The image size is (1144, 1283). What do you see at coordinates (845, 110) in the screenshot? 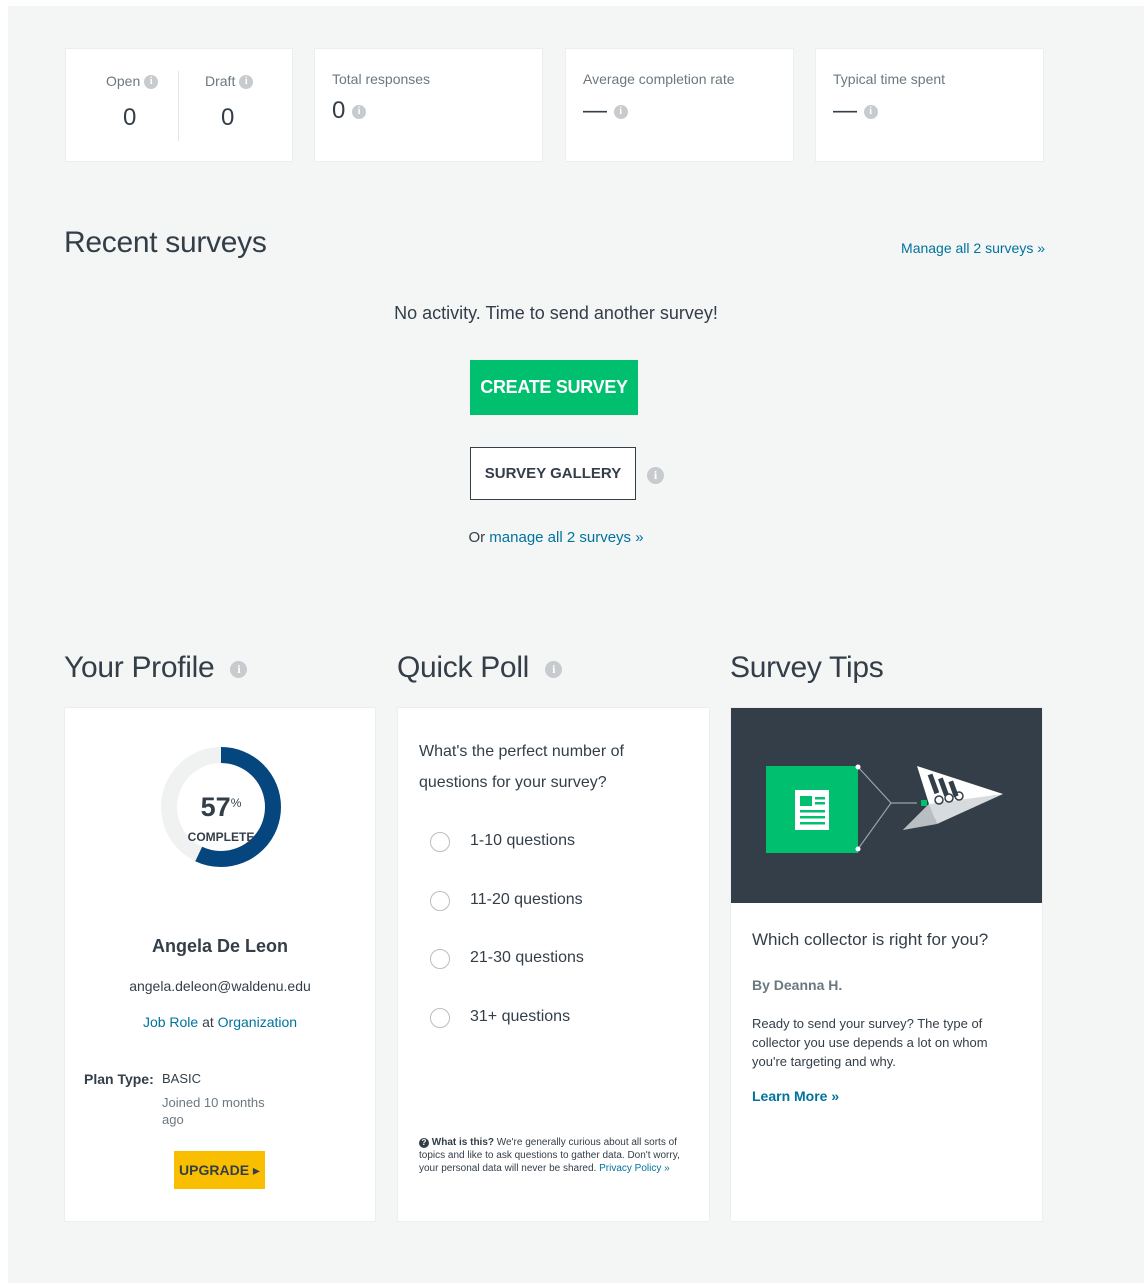
I see `typical-time-value: —` at bounding box center [845, 110].